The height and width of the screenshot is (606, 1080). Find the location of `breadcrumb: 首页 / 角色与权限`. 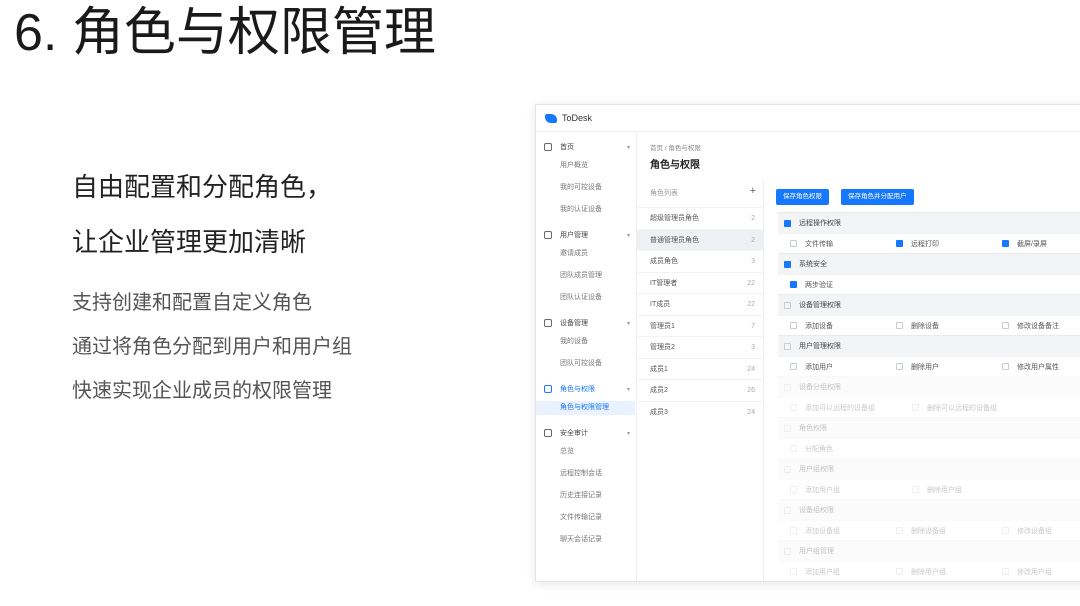

breadcrumb: 首页 / 角色与权限 is located at coordinates (675, 147).